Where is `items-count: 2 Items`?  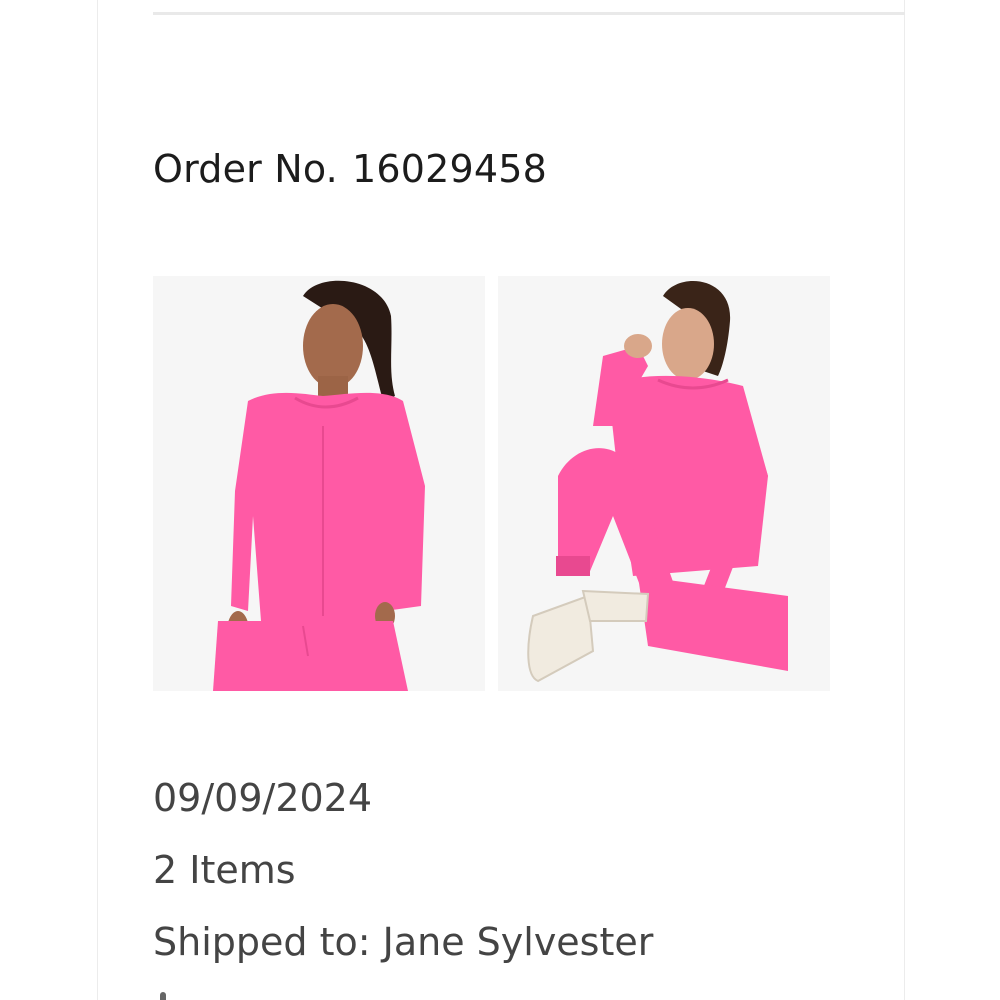 items-count: 2 Items is located at coordinates (224, 870).